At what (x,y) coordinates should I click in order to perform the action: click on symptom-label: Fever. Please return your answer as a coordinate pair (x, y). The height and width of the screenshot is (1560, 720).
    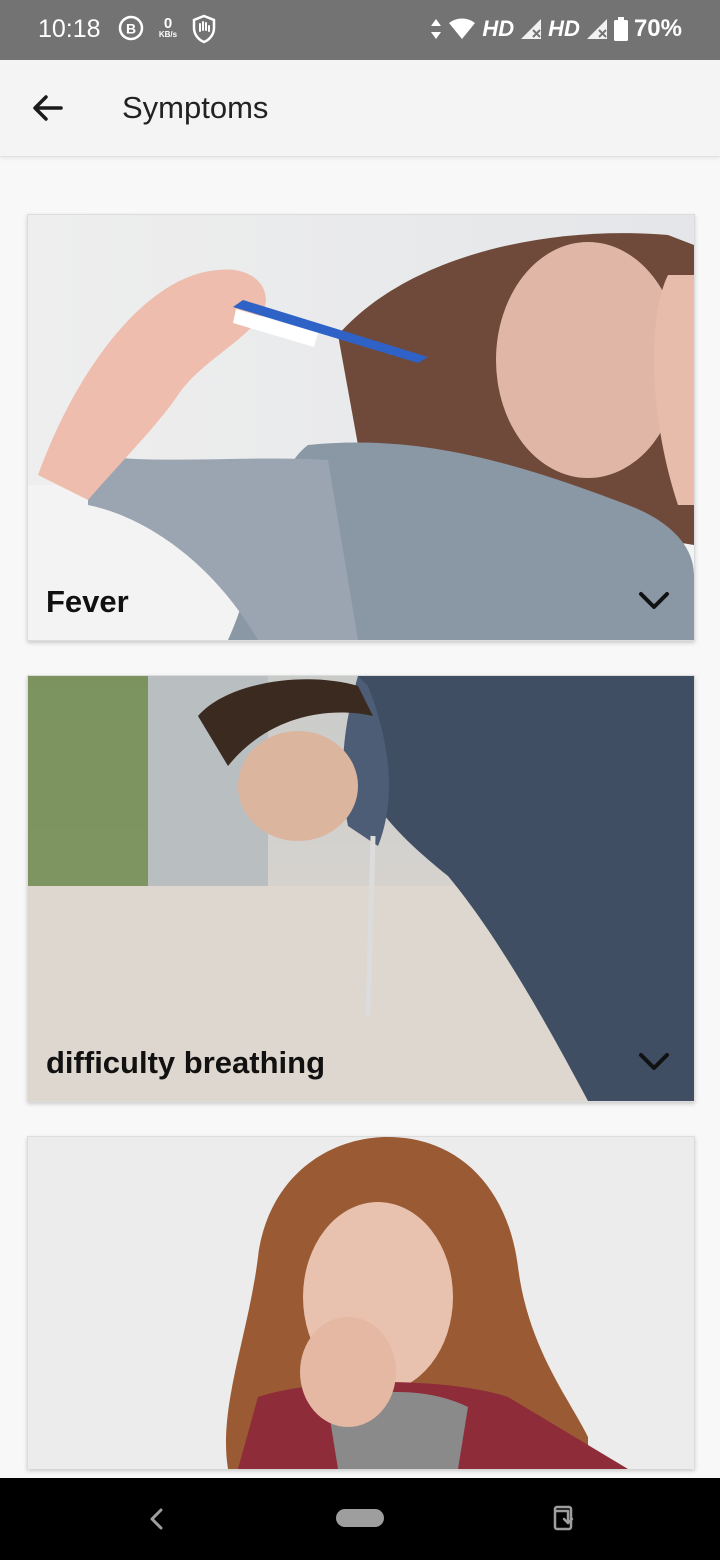
    Looking at the image, I should click on (87, 601).